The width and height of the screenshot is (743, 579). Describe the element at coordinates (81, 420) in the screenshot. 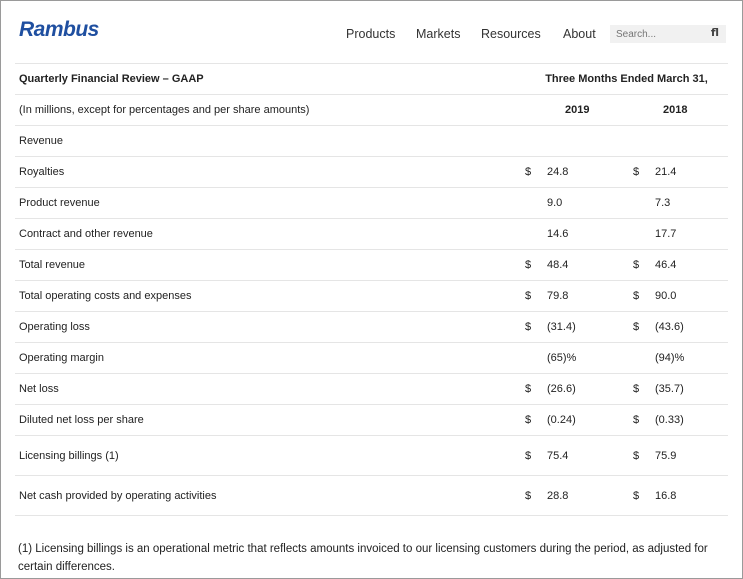

I see `row-label: Diluted net loss per share` at that location.